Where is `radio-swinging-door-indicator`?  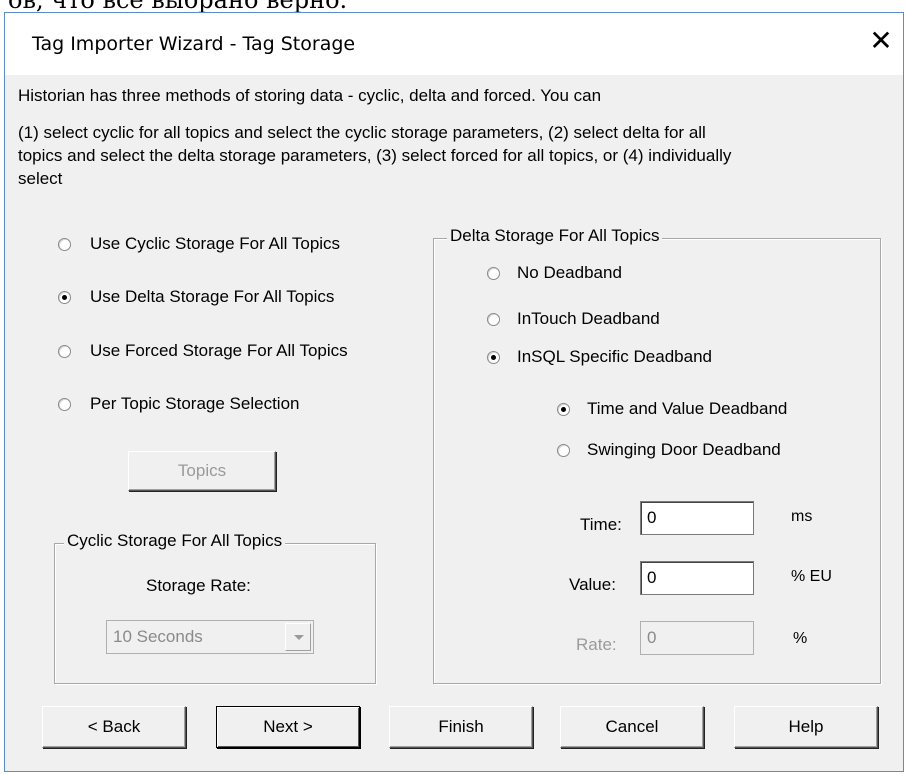
radio-swinging-door-indicator is located at coordinates (563, 450).